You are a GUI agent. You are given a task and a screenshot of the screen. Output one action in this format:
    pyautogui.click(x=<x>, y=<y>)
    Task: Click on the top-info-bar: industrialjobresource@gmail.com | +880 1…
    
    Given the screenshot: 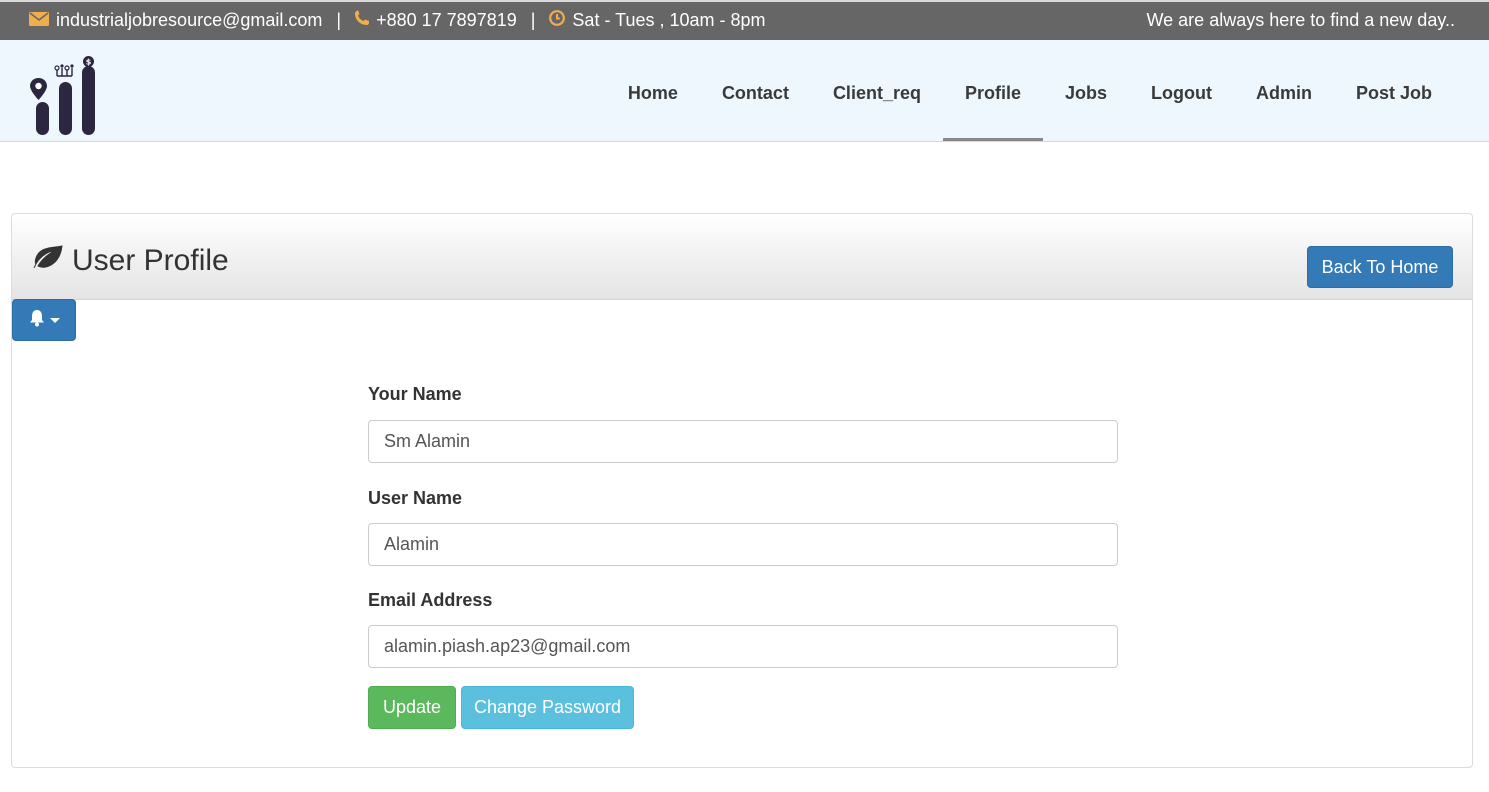 What is the action you would take?
    pyautogui.click(x=744, y=20)
    